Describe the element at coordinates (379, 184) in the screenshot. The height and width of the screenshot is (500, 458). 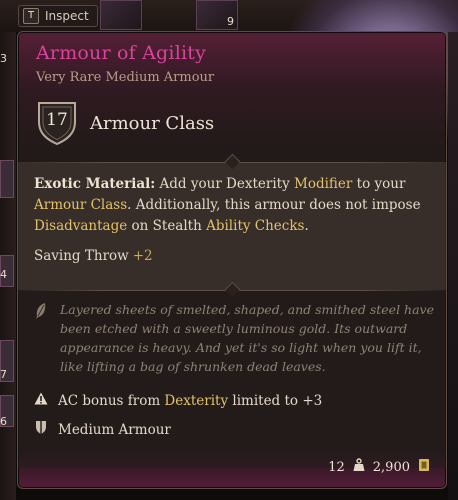
I see `description-text: to your` at that location.